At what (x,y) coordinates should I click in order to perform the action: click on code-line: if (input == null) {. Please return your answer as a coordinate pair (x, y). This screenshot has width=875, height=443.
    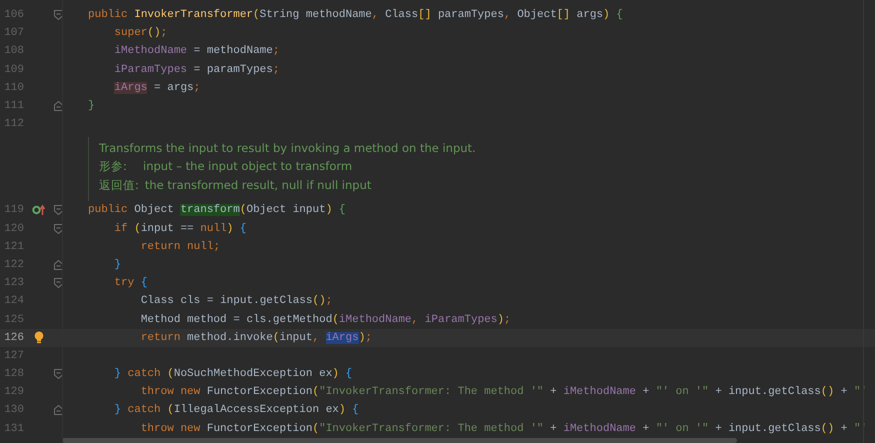
    Looking at the image, I should click on (179, 229).